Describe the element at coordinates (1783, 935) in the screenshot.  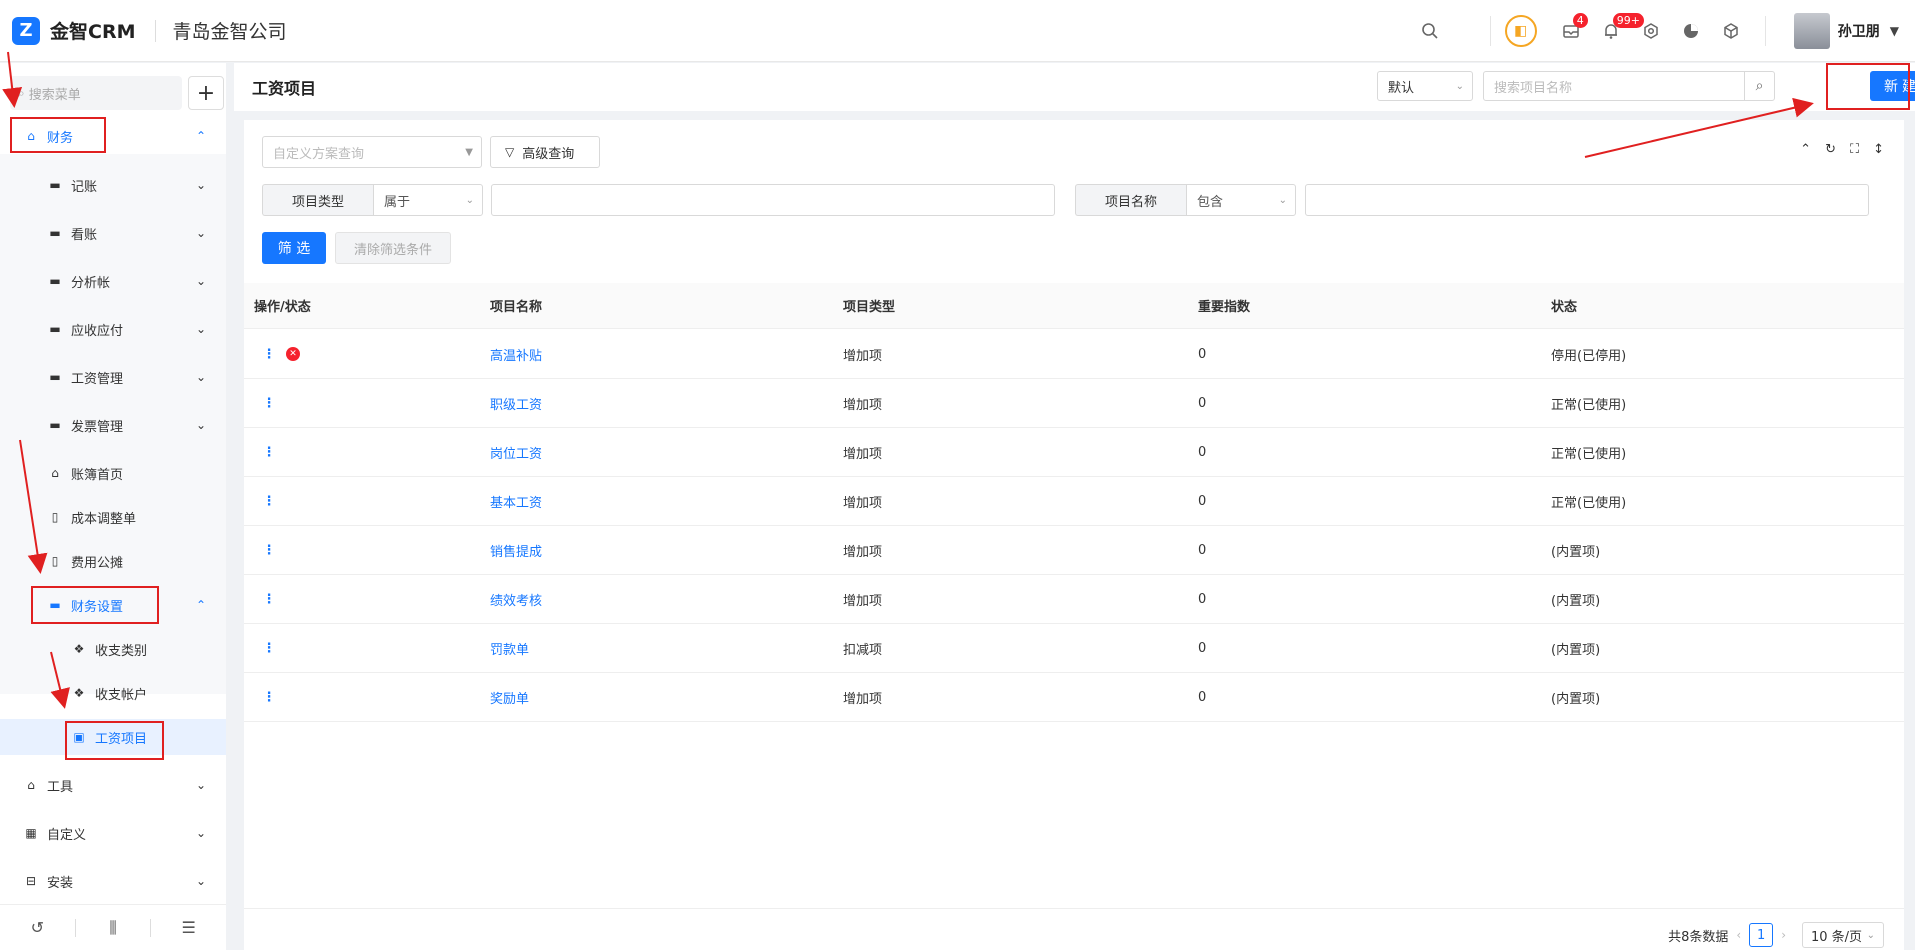
I see `next-page-icon: ›` at that location.